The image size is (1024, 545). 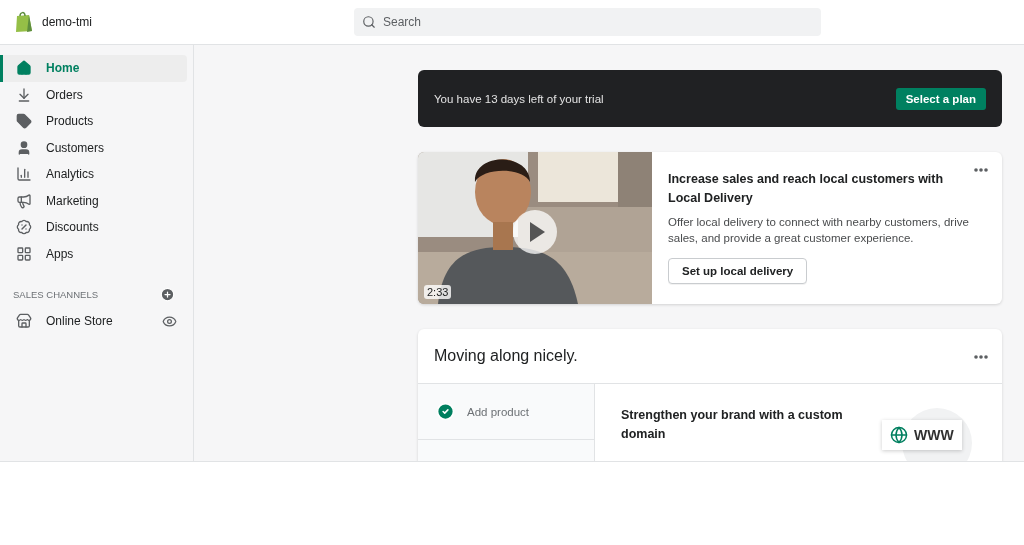 What do you see at coordinates (93, 200) in the screenshot?
I see `nav-item: Marketing` at bounding box center [93, 200].